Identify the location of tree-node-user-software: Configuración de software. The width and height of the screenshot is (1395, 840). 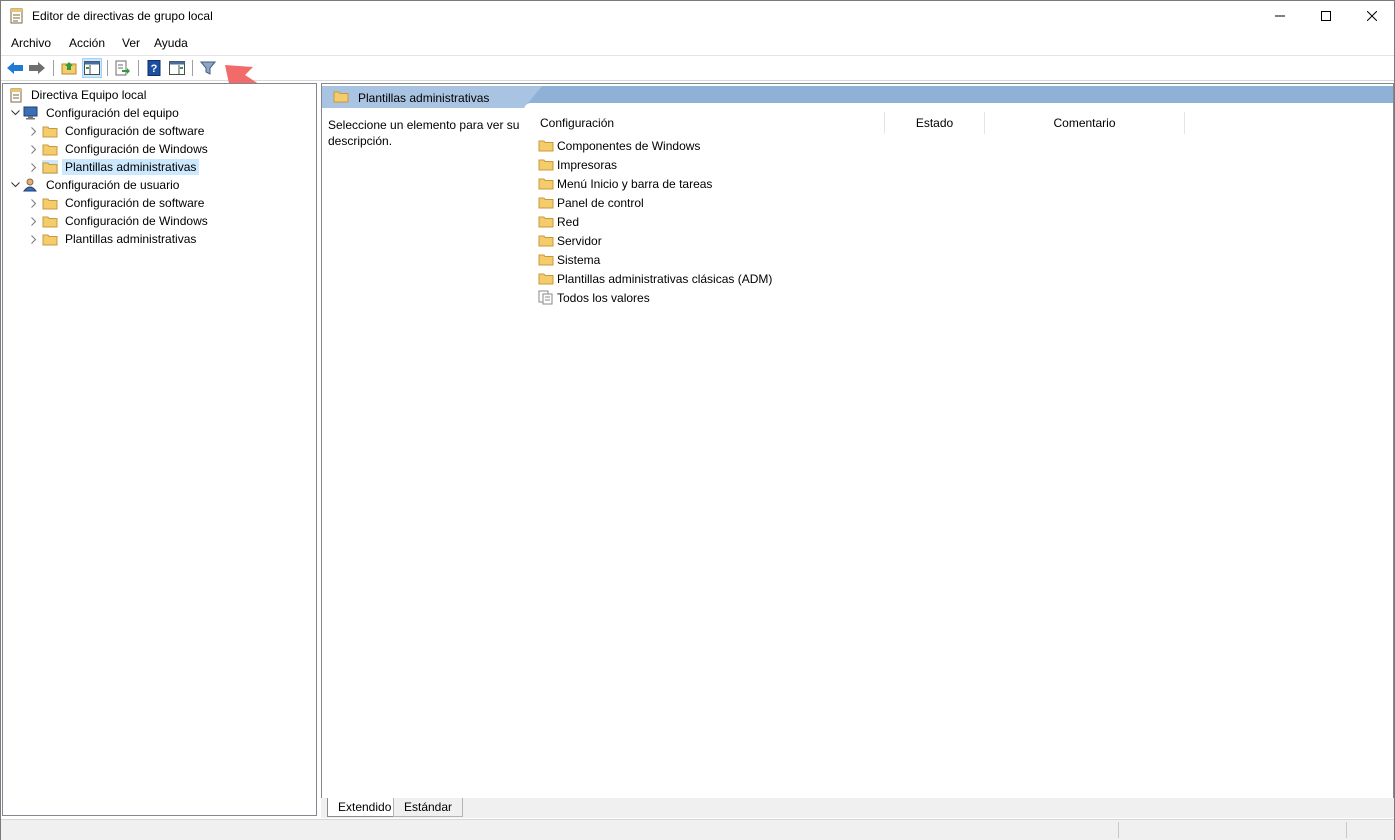
(117, 203).